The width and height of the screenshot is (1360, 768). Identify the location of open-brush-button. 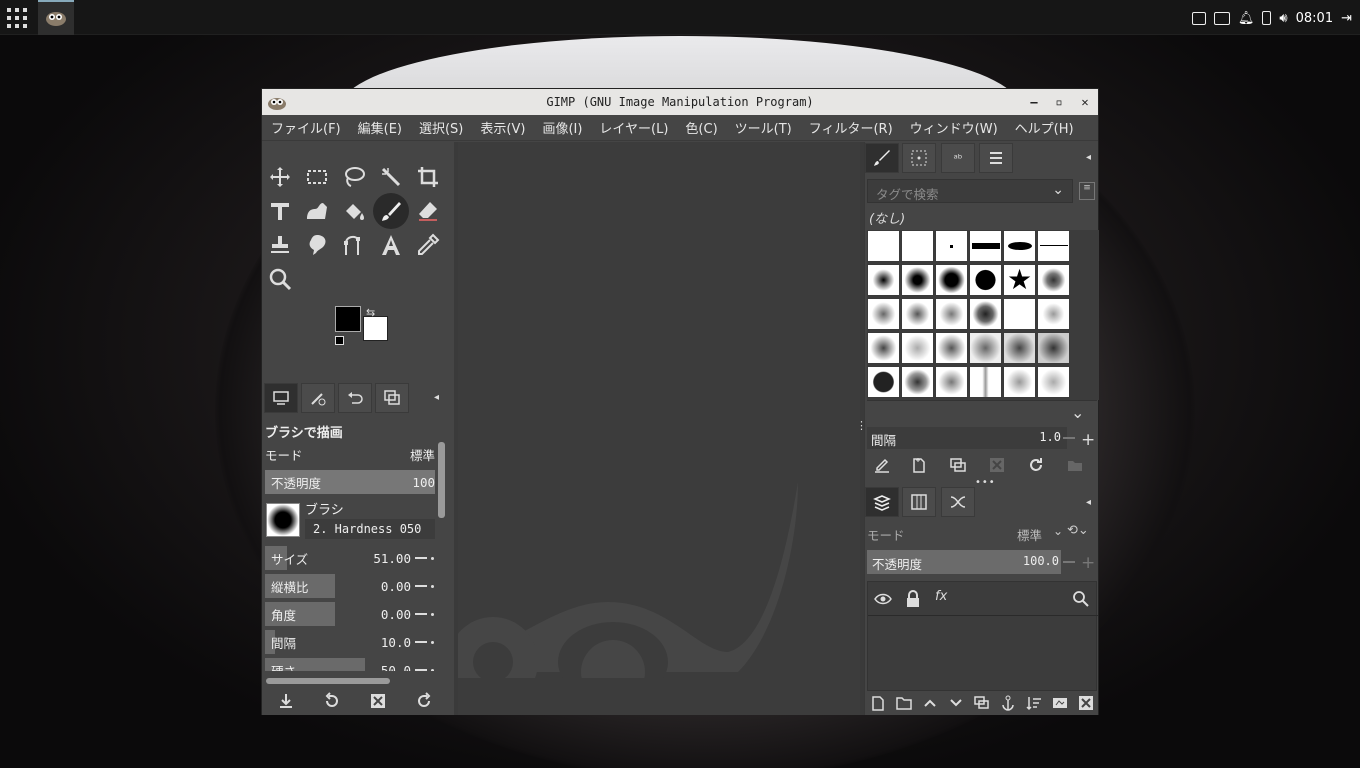
(1075, 465).